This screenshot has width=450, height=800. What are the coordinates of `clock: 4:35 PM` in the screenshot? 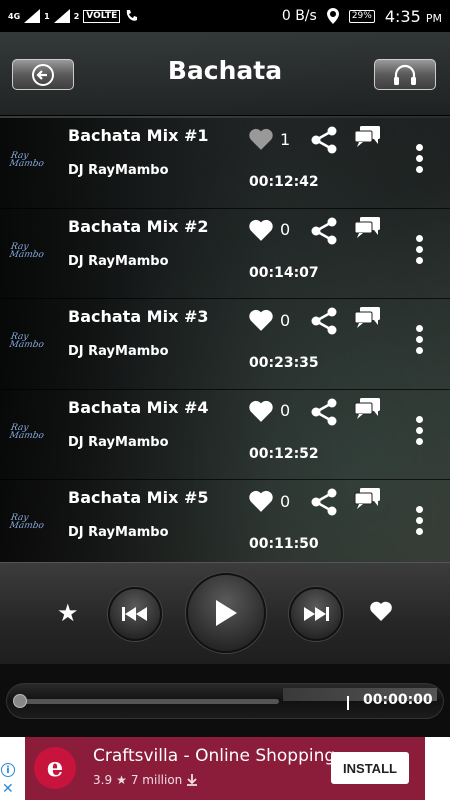 It's located at (413, 16).